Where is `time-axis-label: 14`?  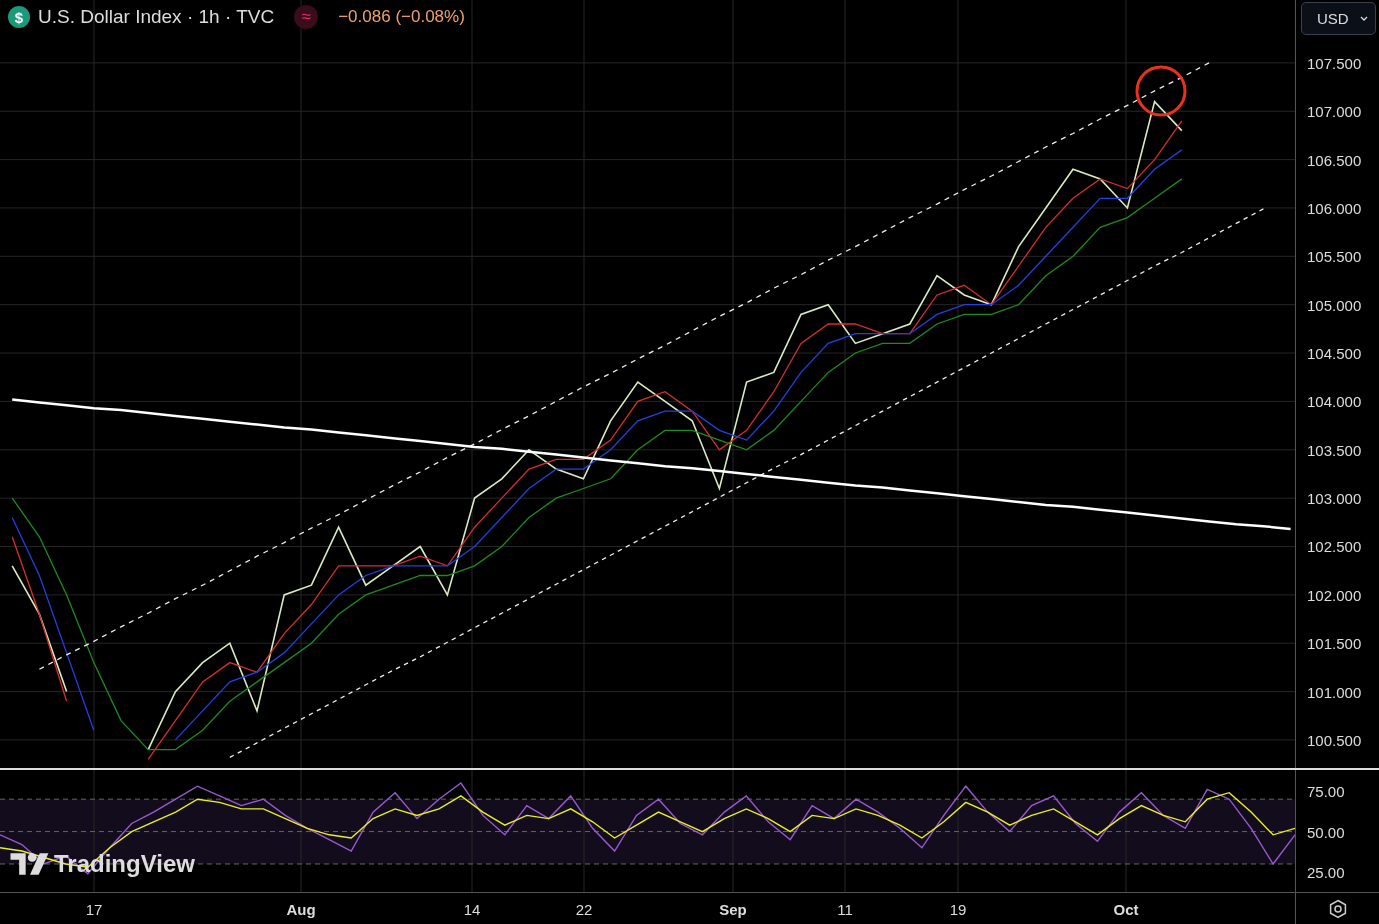 time-axis-label: 14 is located at coordinates (472, 909).